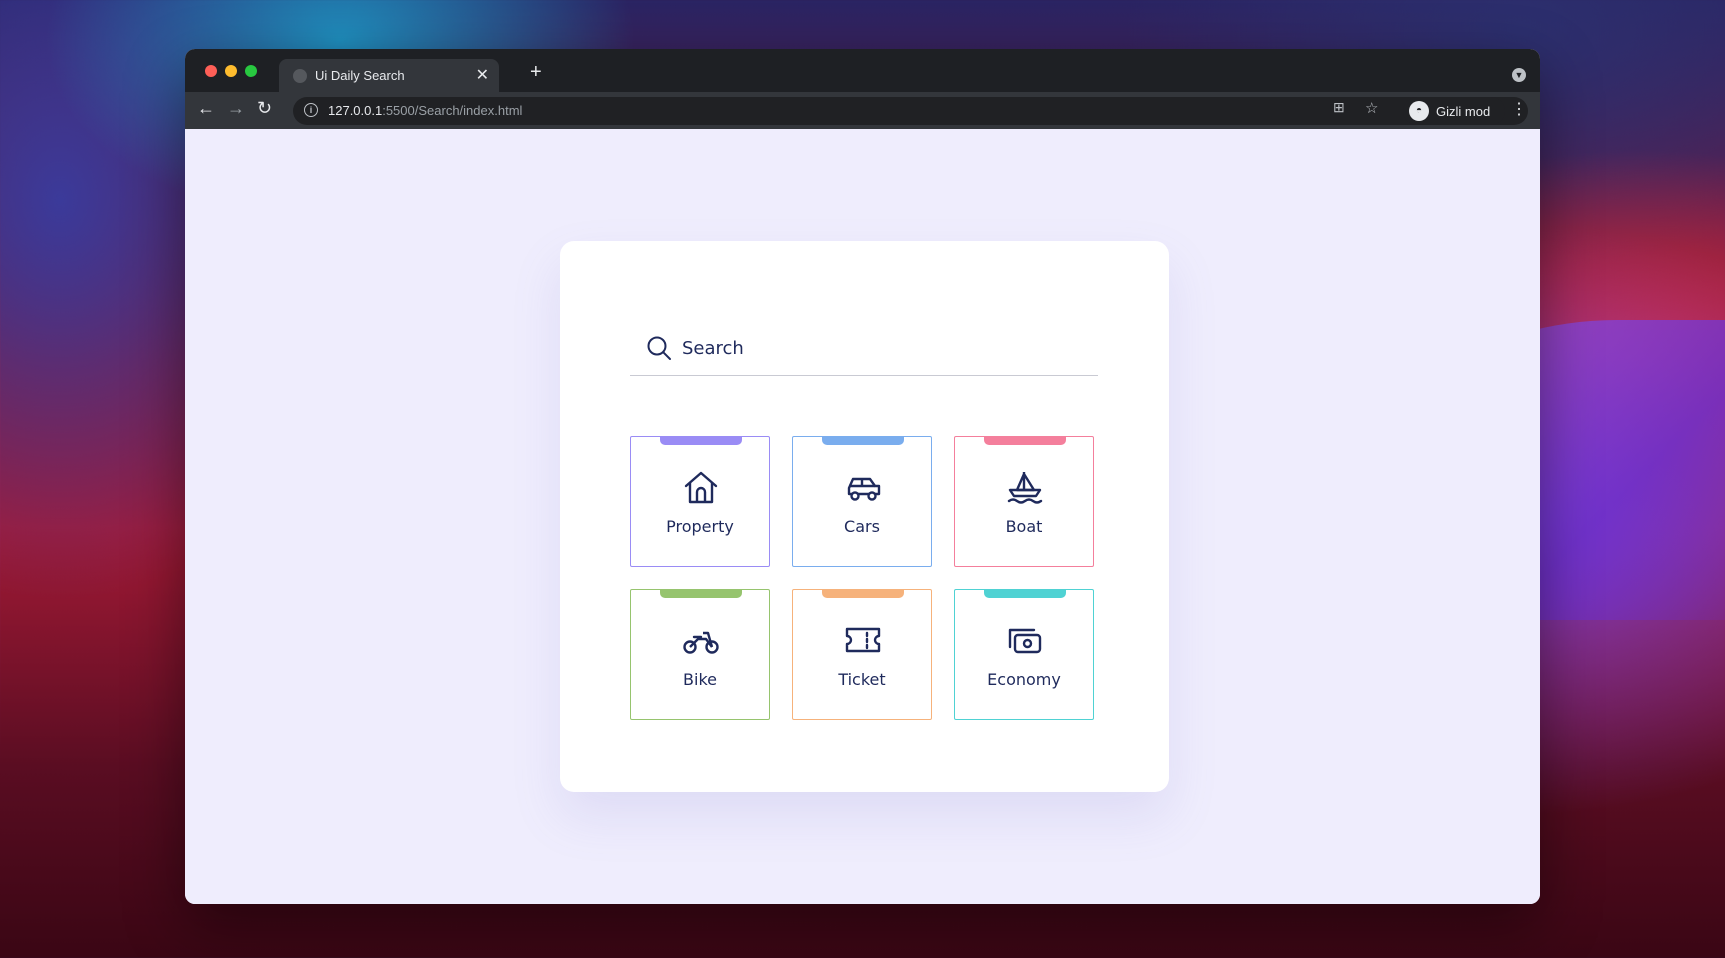 The width and height of the screenshot is (1725, 958). I want to click on bookmark-star-icon: ☆, so click(1371, 108).